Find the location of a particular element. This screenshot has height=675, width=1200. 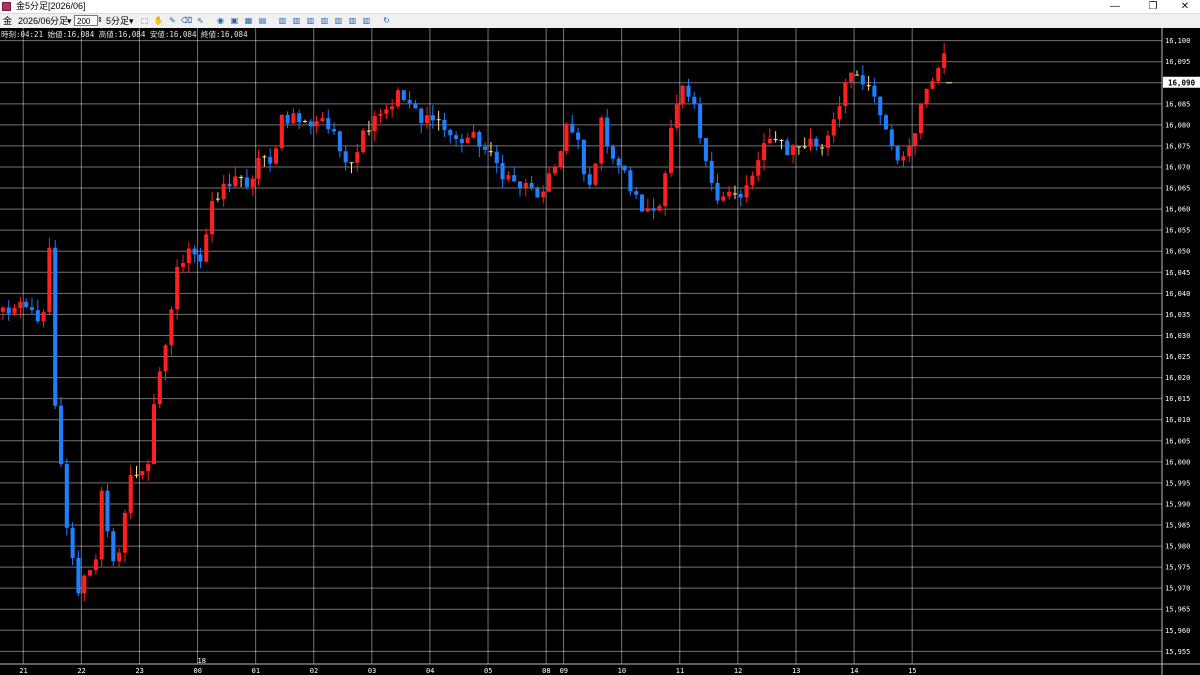

bar-count-input: 200 is located at coordinates (86, 20).